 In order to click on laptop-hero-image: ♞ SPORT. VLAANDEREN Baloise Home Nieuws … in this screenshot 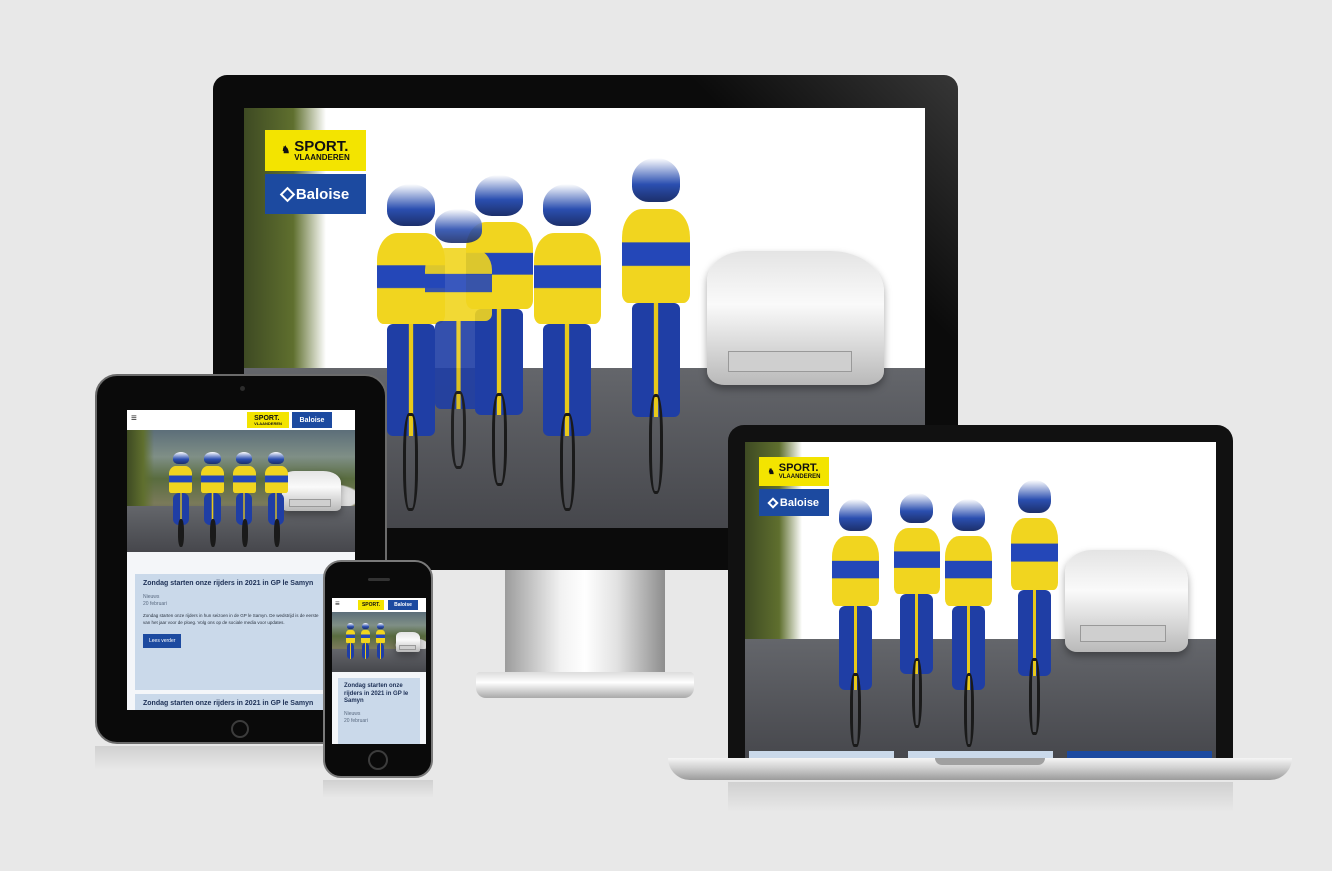, I will do `click(980, 601)`.